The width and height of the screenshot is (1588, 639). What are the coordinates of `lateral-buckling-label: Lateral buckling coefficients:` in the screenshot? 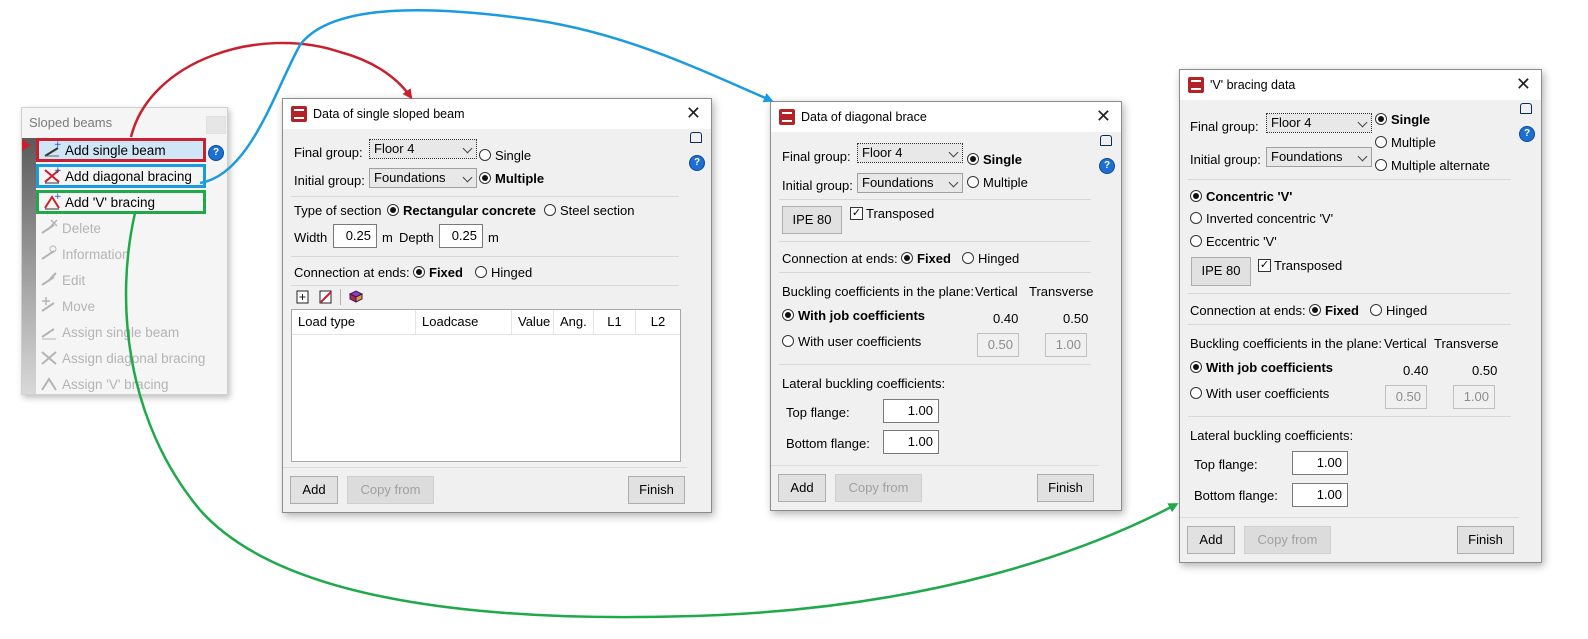 It's located at (864, 383).